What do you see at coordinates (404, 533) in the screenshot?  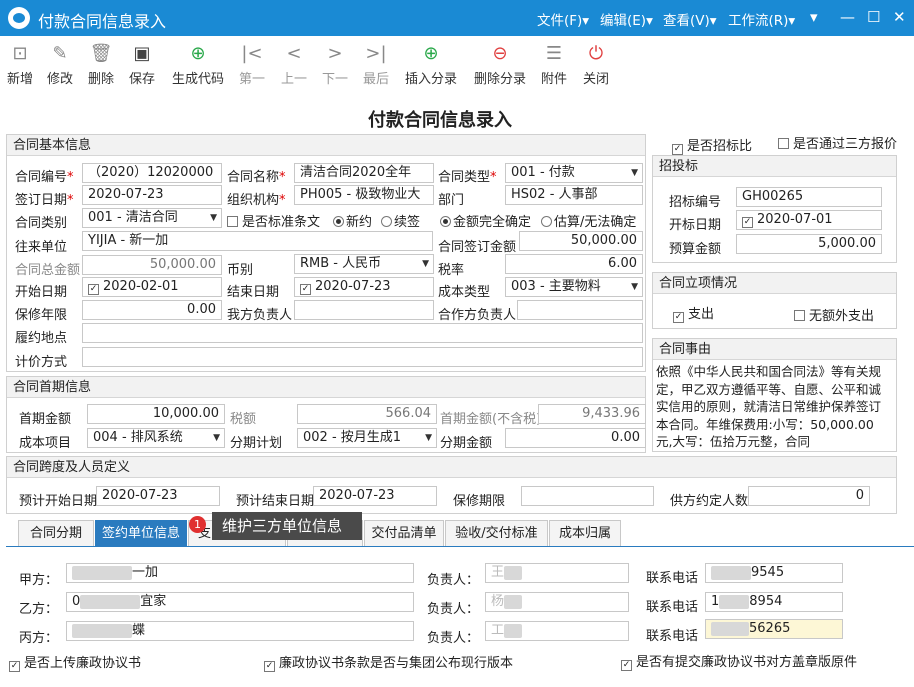 I see `tab-deliverables: 交付品清单` at bounding box center [404, 533].